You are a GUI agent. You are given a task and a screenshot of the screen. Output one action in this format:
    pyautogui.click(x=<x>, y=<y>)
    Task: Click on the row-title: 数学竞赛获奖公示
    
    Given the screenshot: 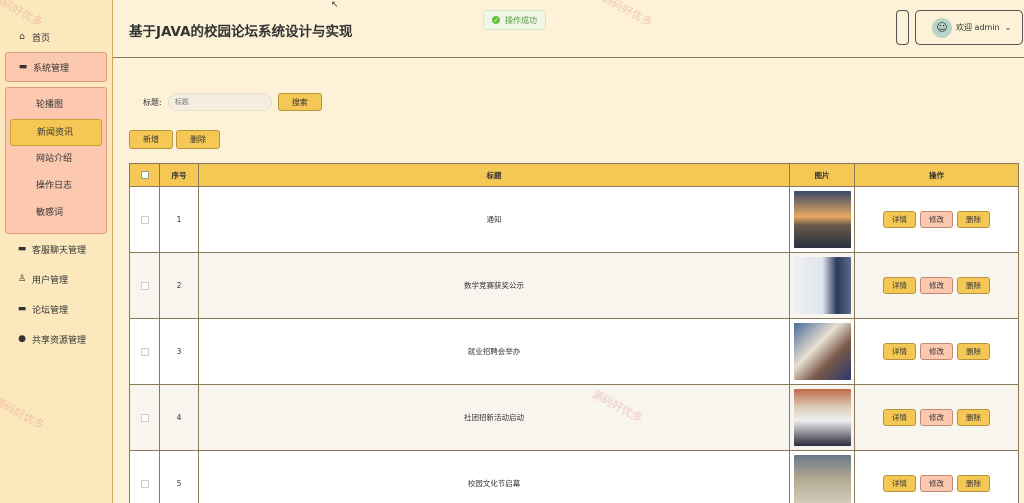 What is the action you would take?
    pyautogui.click(x=494, y=285)
    